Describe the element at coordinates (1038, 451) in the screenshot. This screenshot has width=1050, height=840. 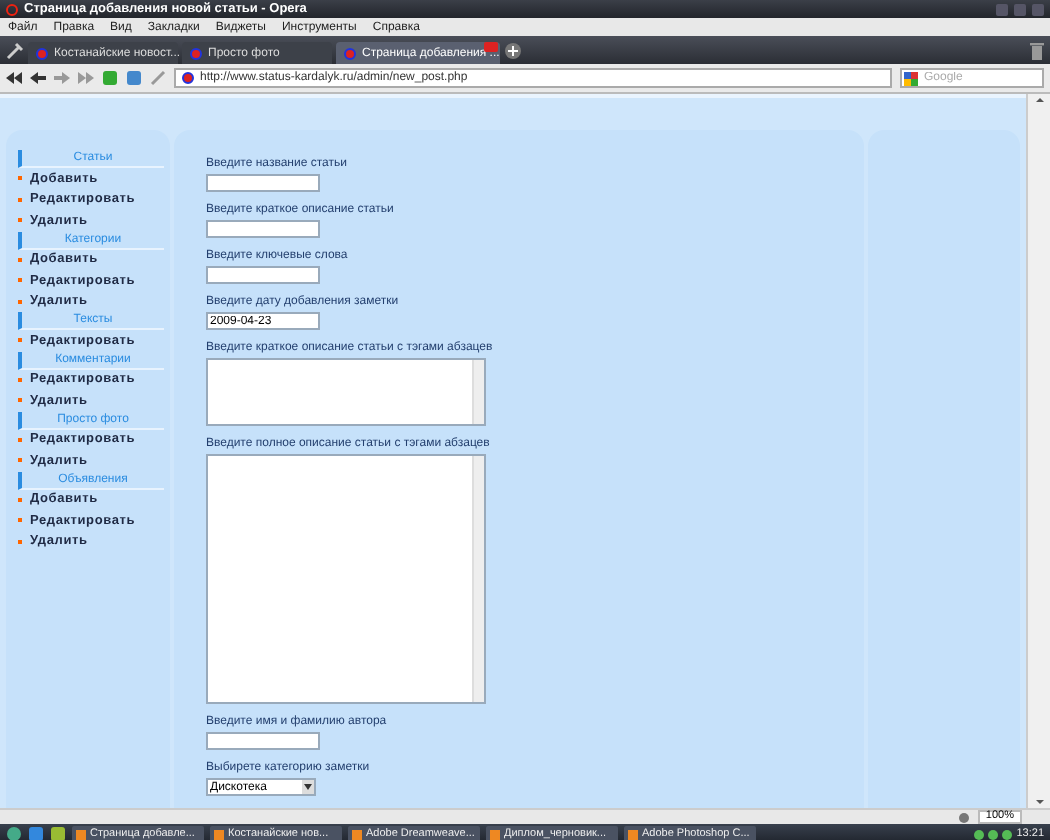
I see `scrollbar` at that location.